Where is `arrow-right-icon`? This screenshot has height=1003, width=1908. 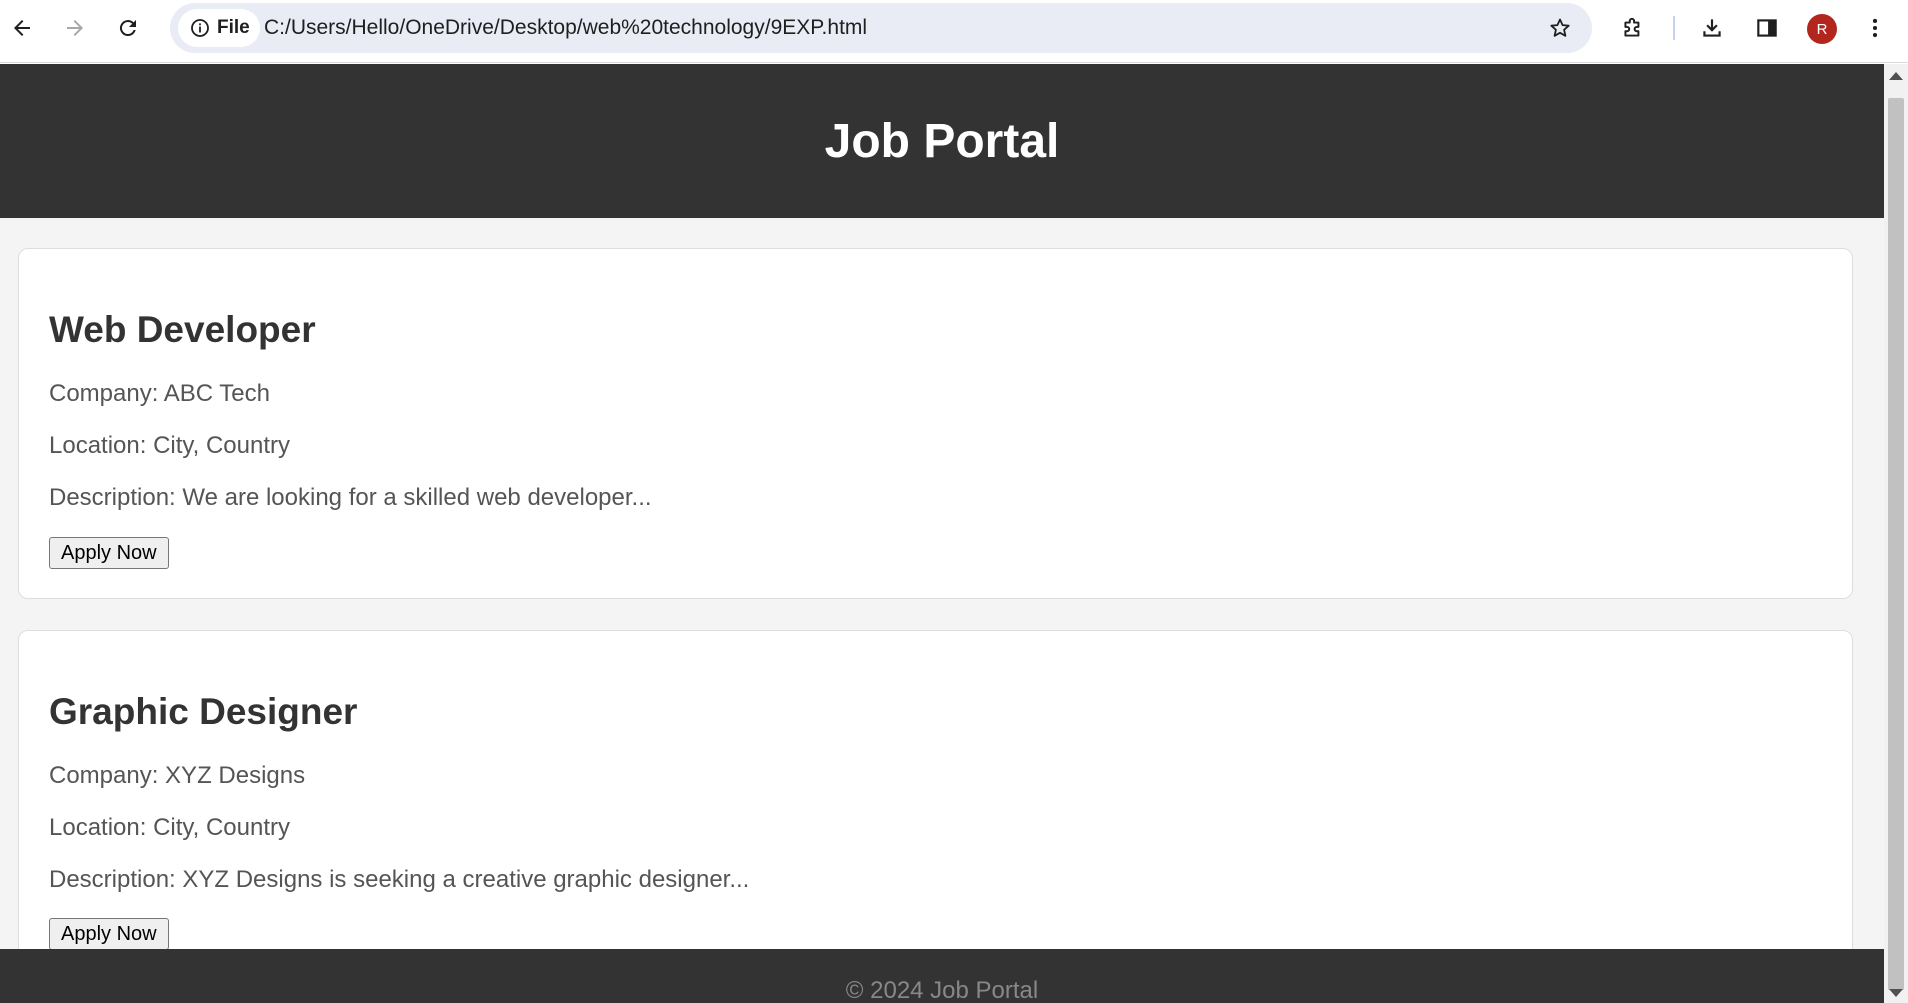
arrow-right-icon is located at coordinates (75, 28).